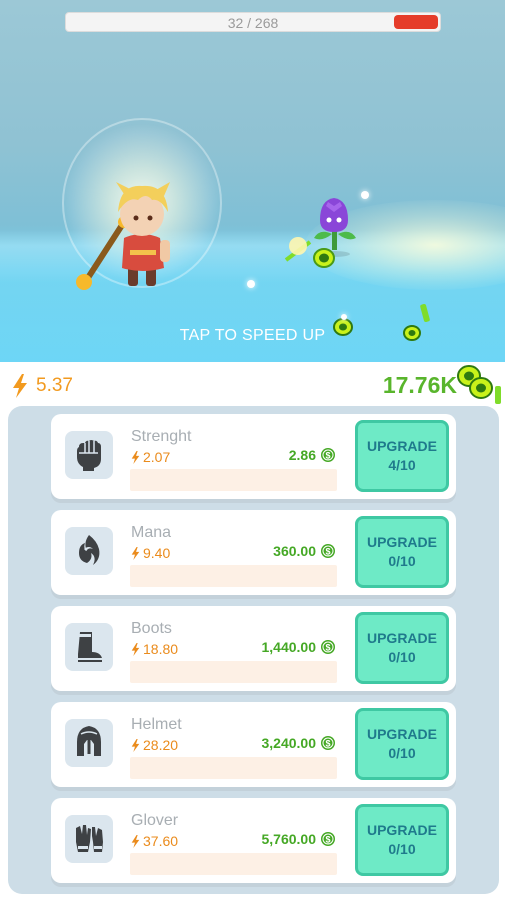  What do you see at coordinates (155, 820) in the screenshot?
I see `upgrade-name: Glover` at bounding box center [155, 820].